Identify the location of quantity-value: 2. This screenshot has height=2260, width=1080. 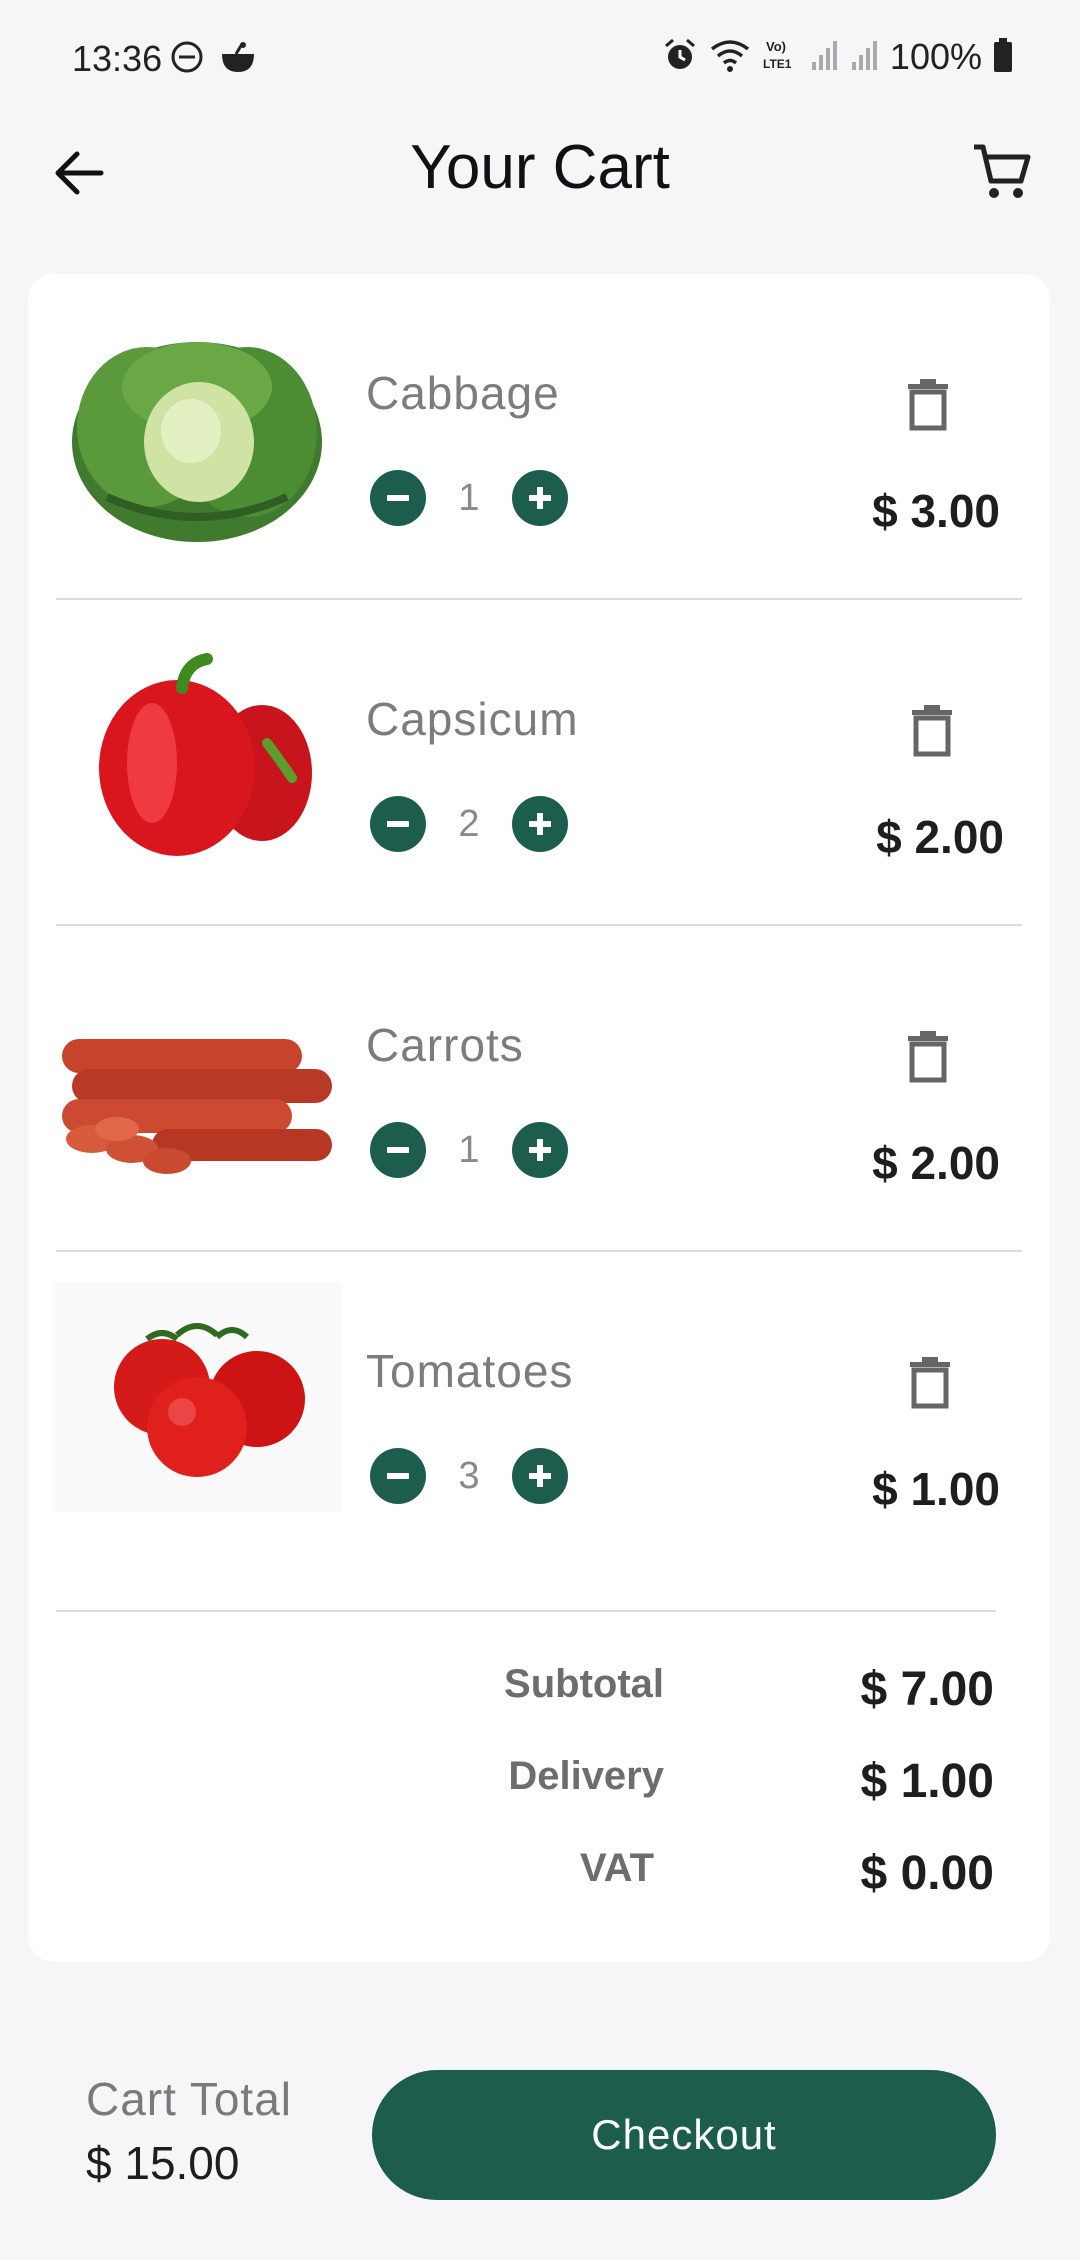
(469, 823).